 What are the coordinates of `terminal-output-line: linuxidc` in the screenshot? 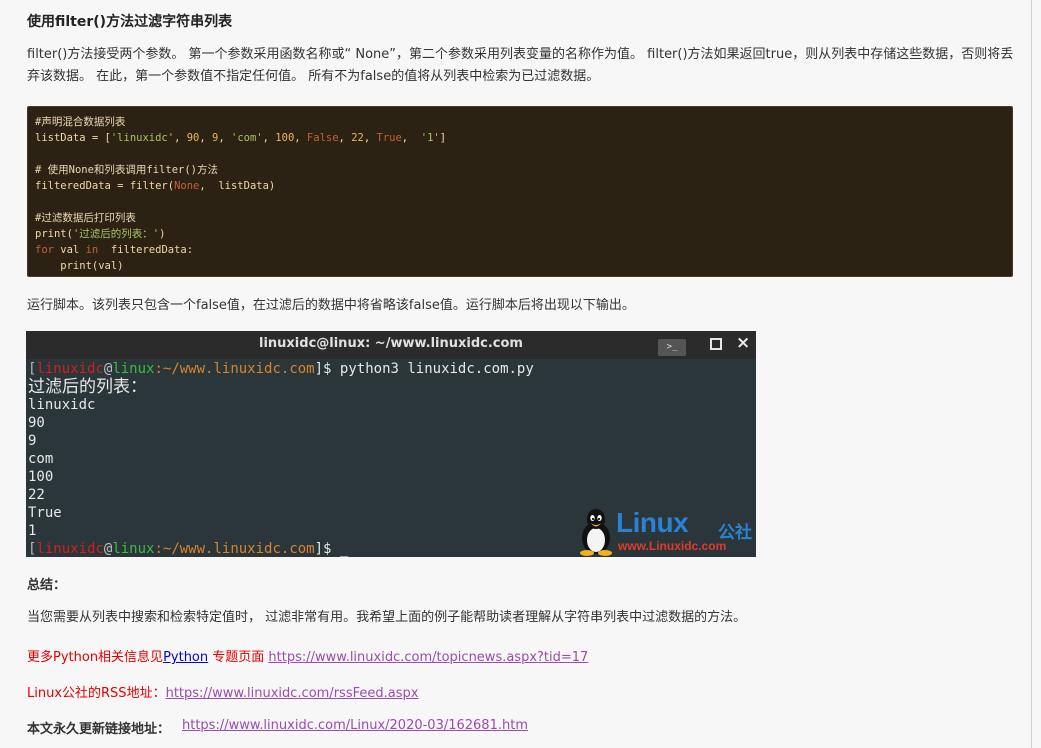 It's located at (62, 405).